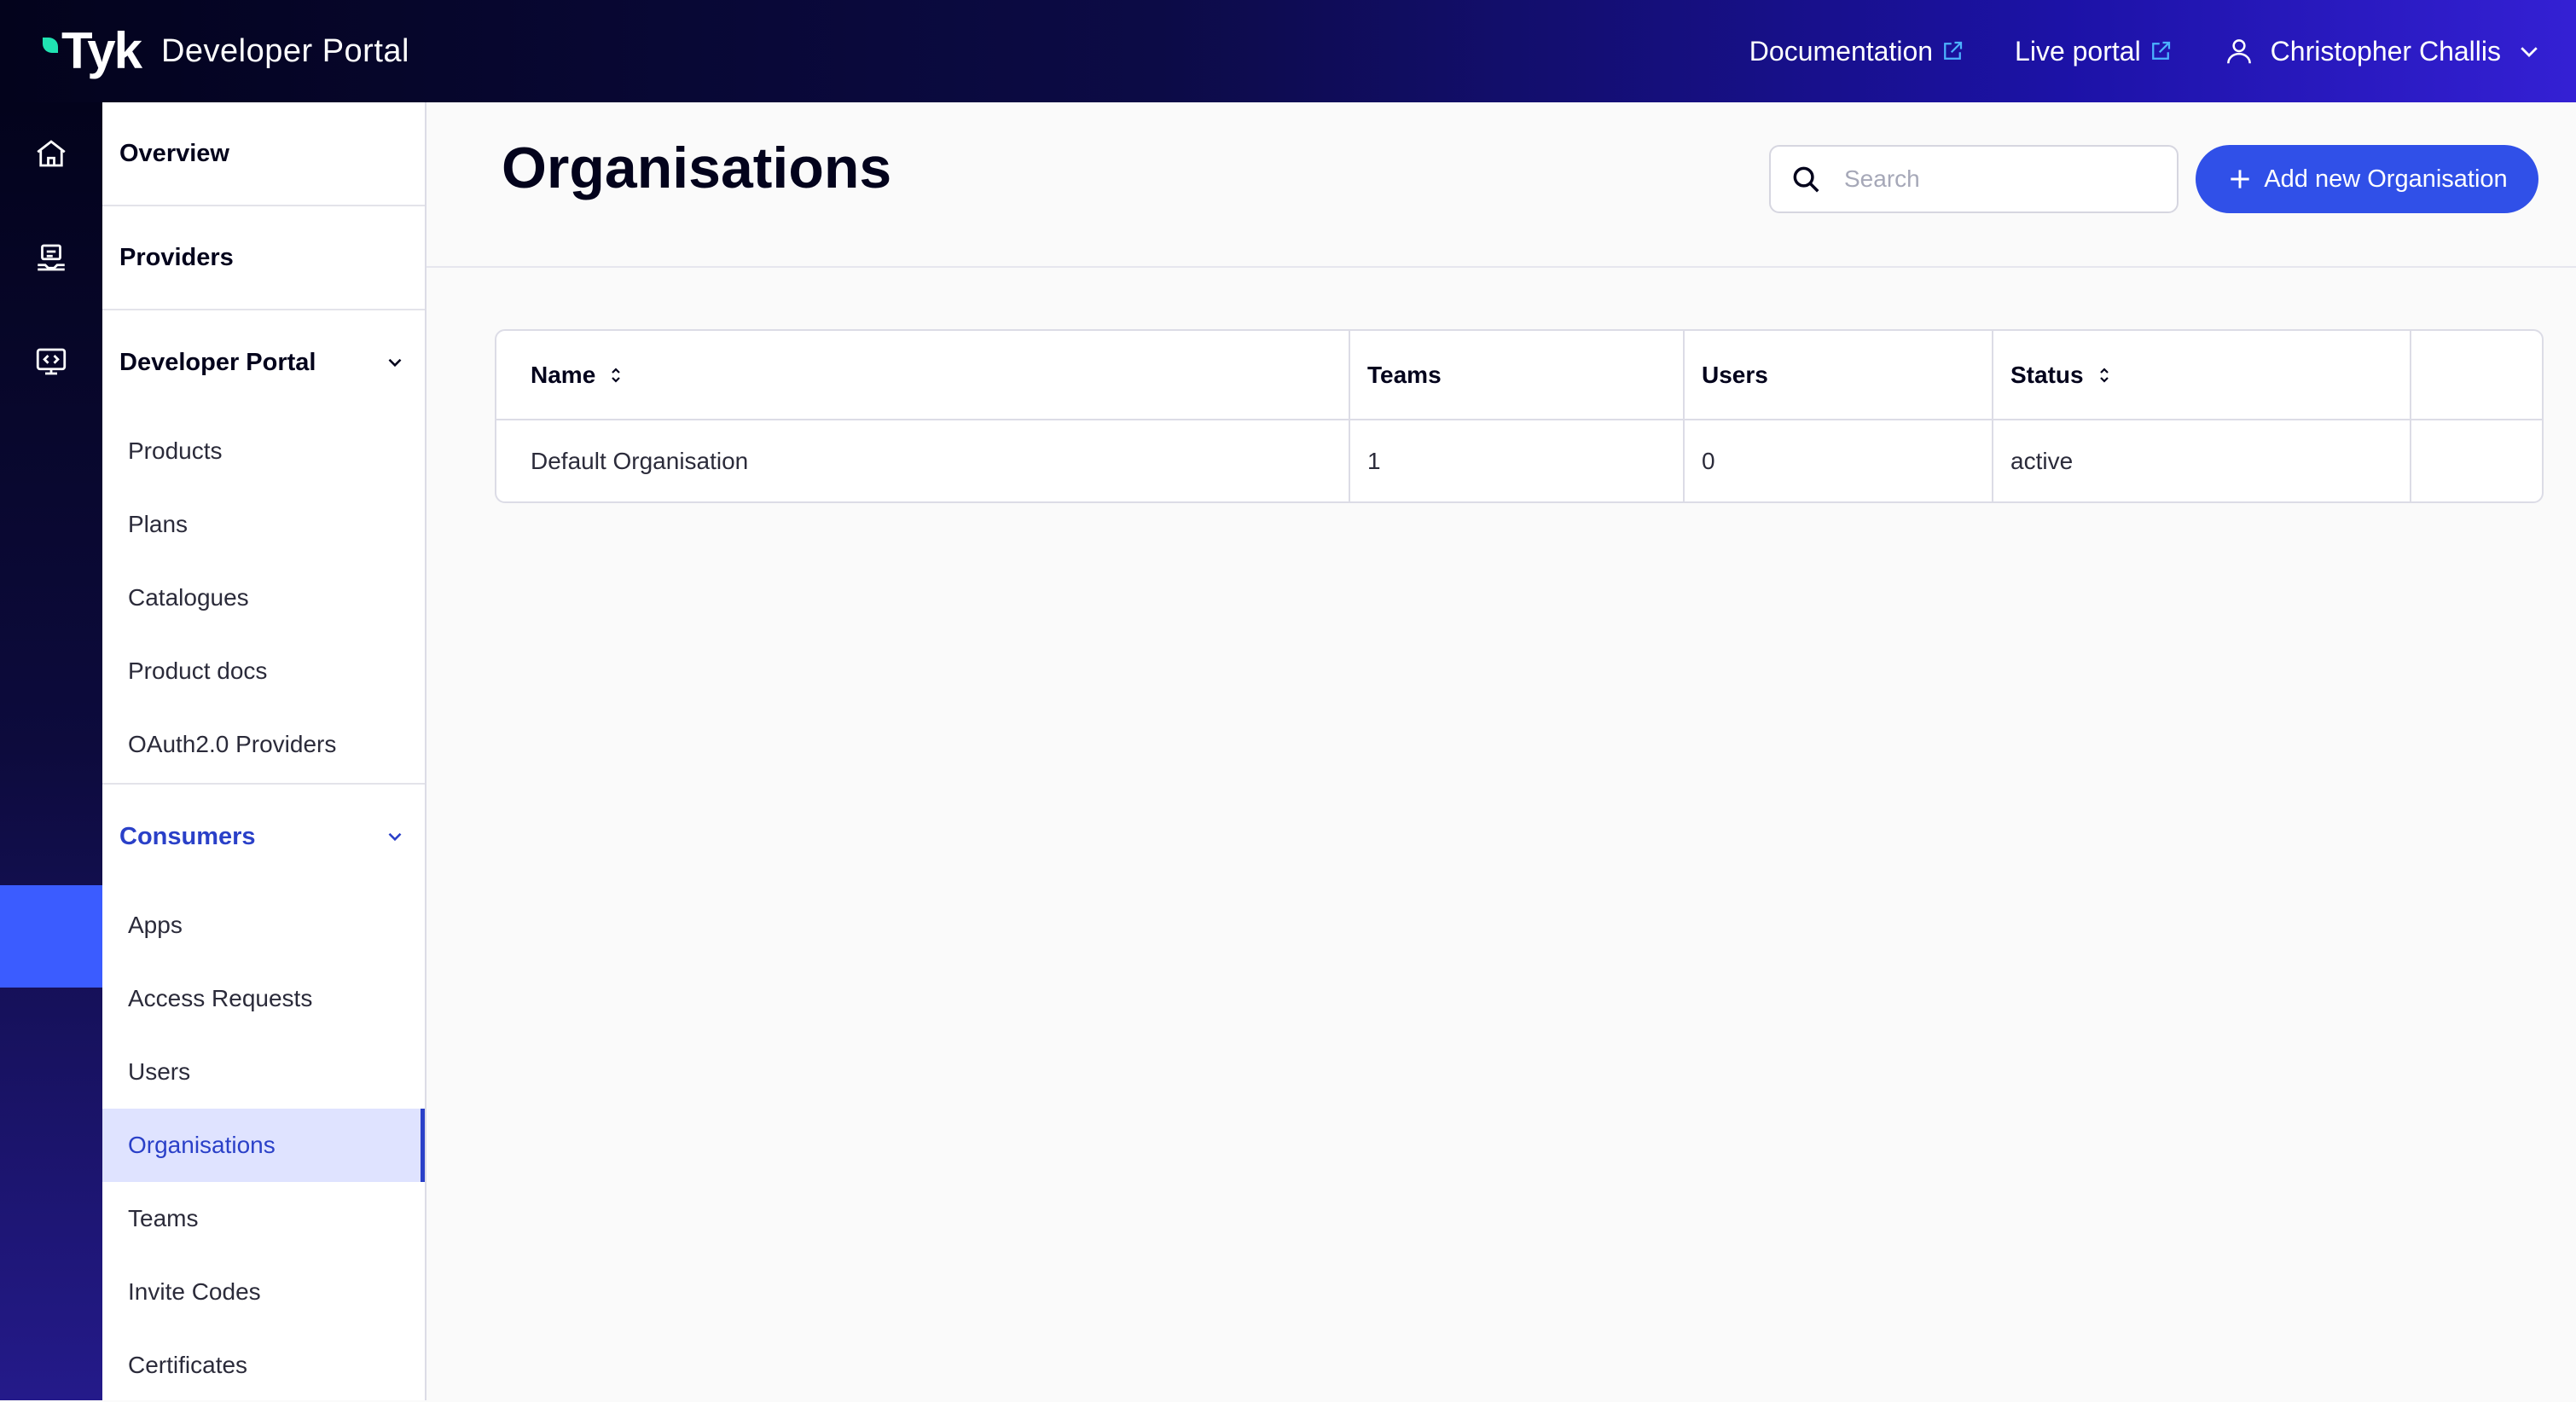  I want to click on documentation-link: Documentation, so click(1857, 52).